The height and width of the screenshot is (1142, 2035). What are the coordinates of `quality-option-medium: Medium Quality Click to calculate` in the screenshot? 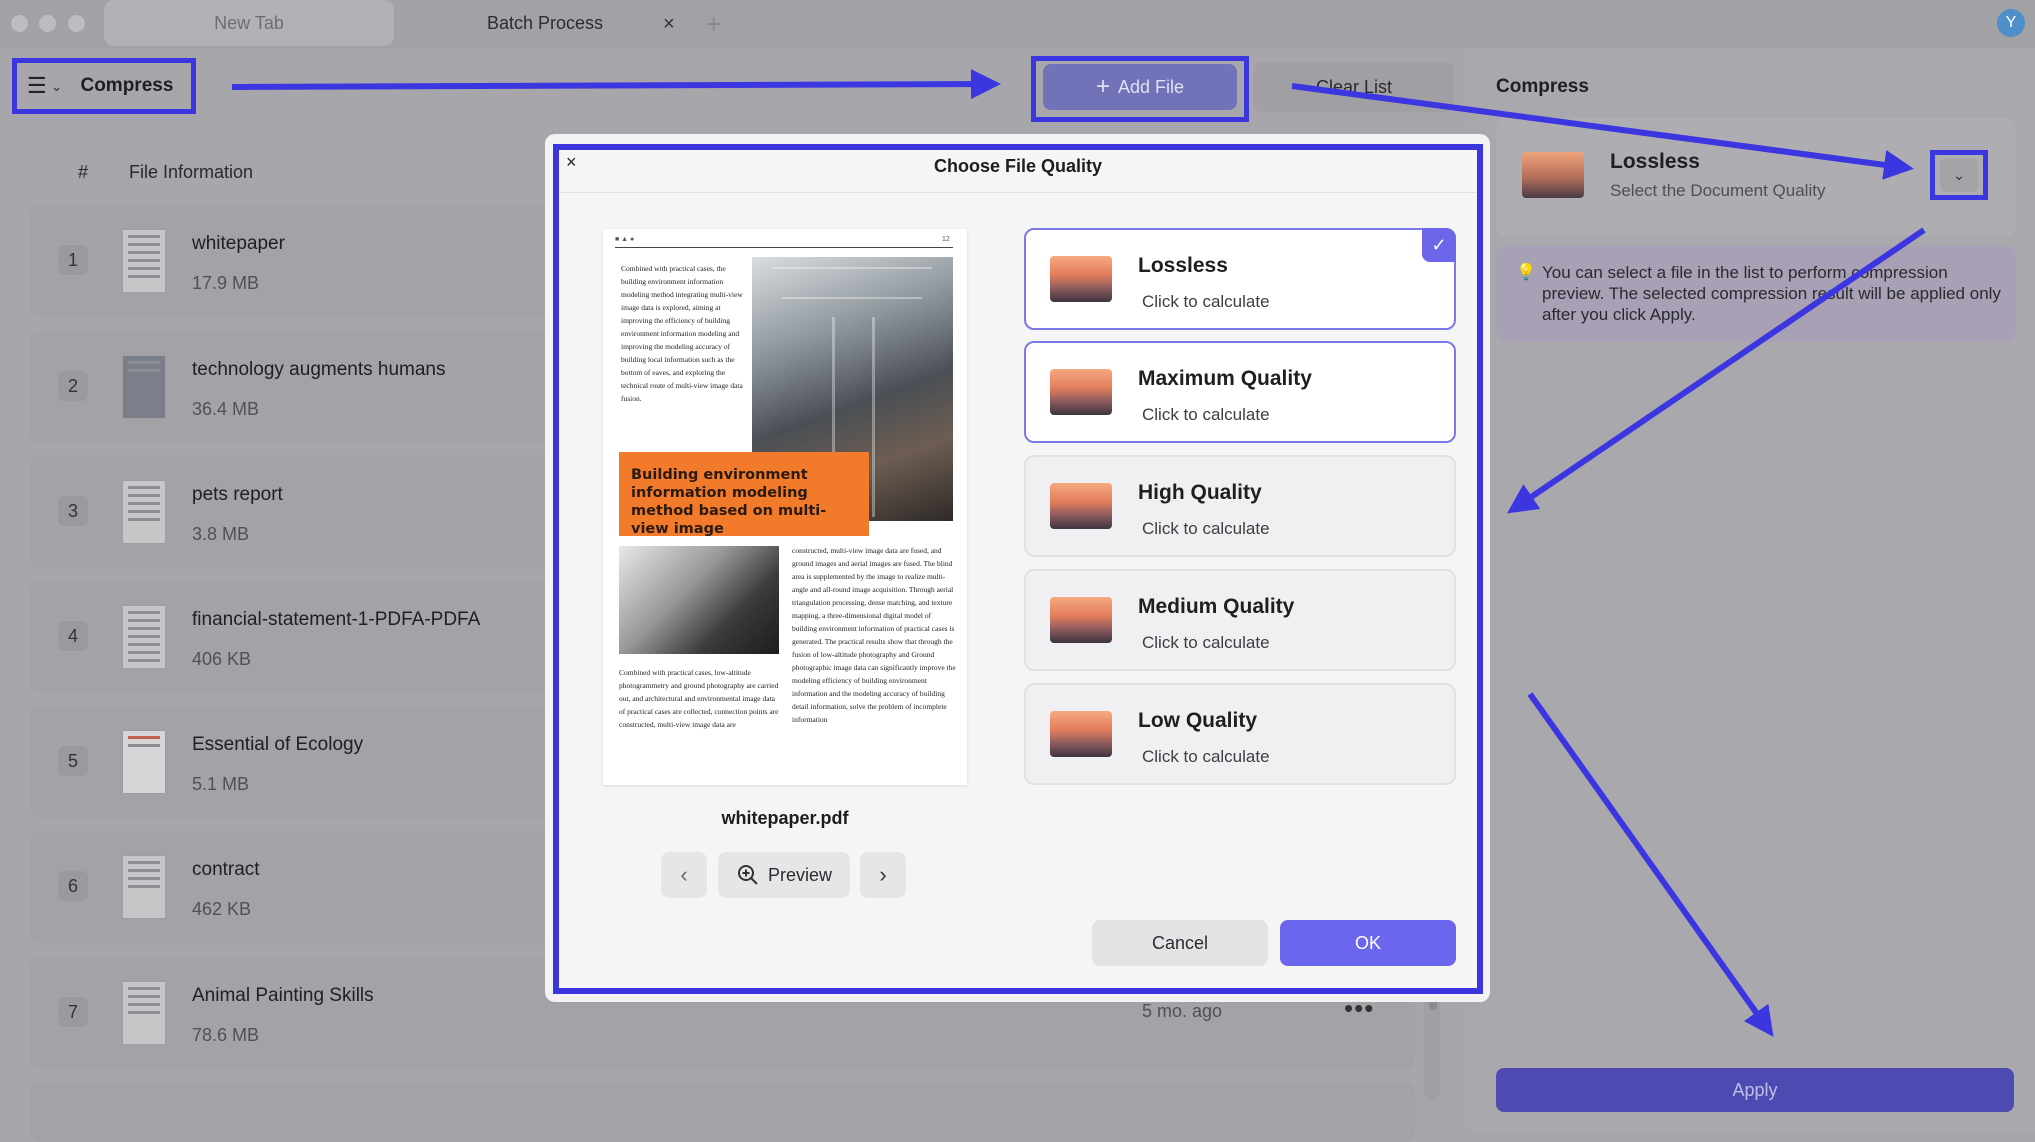 It's located at (1240, 620).